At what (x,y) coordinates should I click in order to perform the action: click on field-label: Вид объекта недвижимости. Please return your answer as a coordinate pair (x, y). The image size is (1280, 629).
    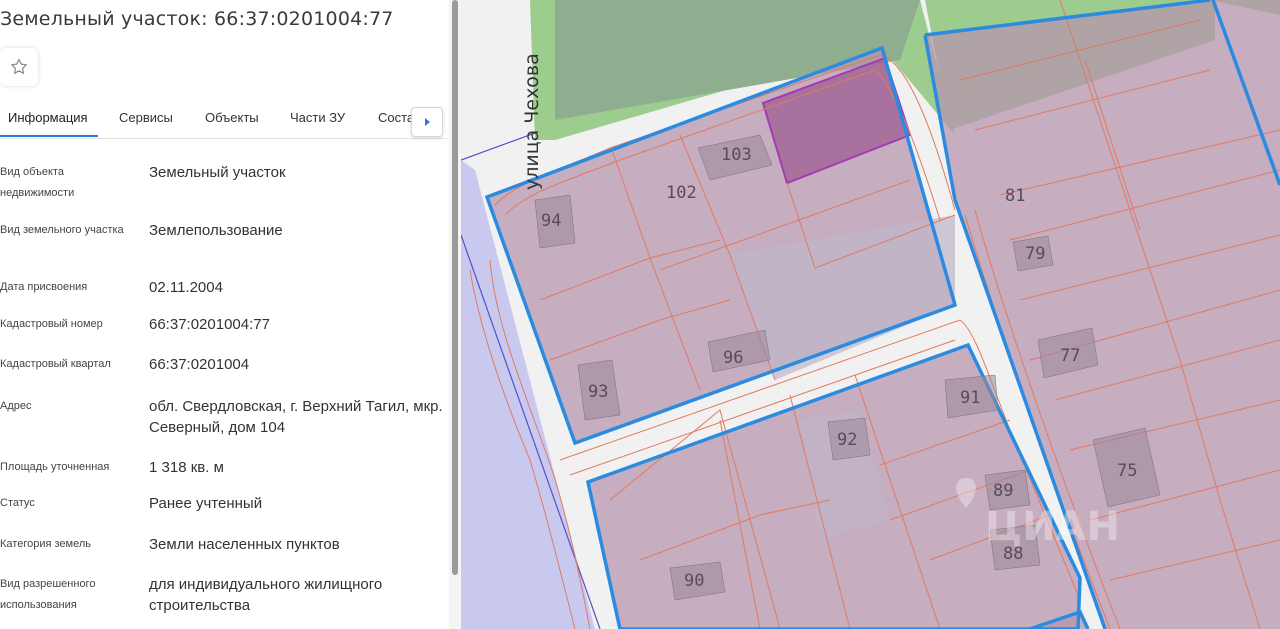
    Looking at the image, I should click on (37, 182).